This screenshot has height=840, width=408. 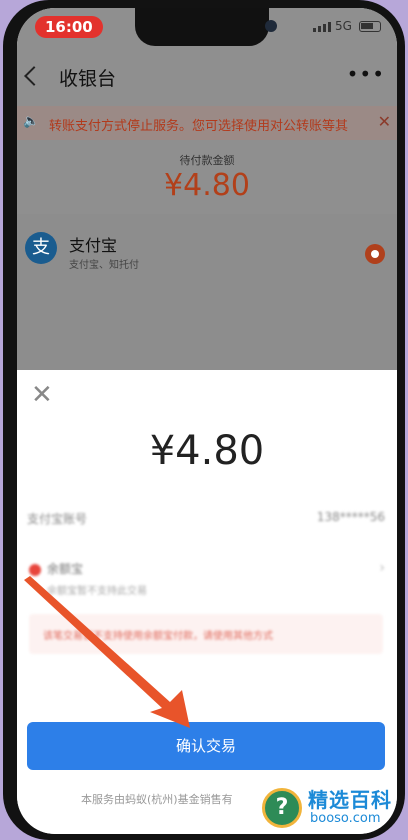 I want to click on annotation-arrow, so click(x=107, y=652).